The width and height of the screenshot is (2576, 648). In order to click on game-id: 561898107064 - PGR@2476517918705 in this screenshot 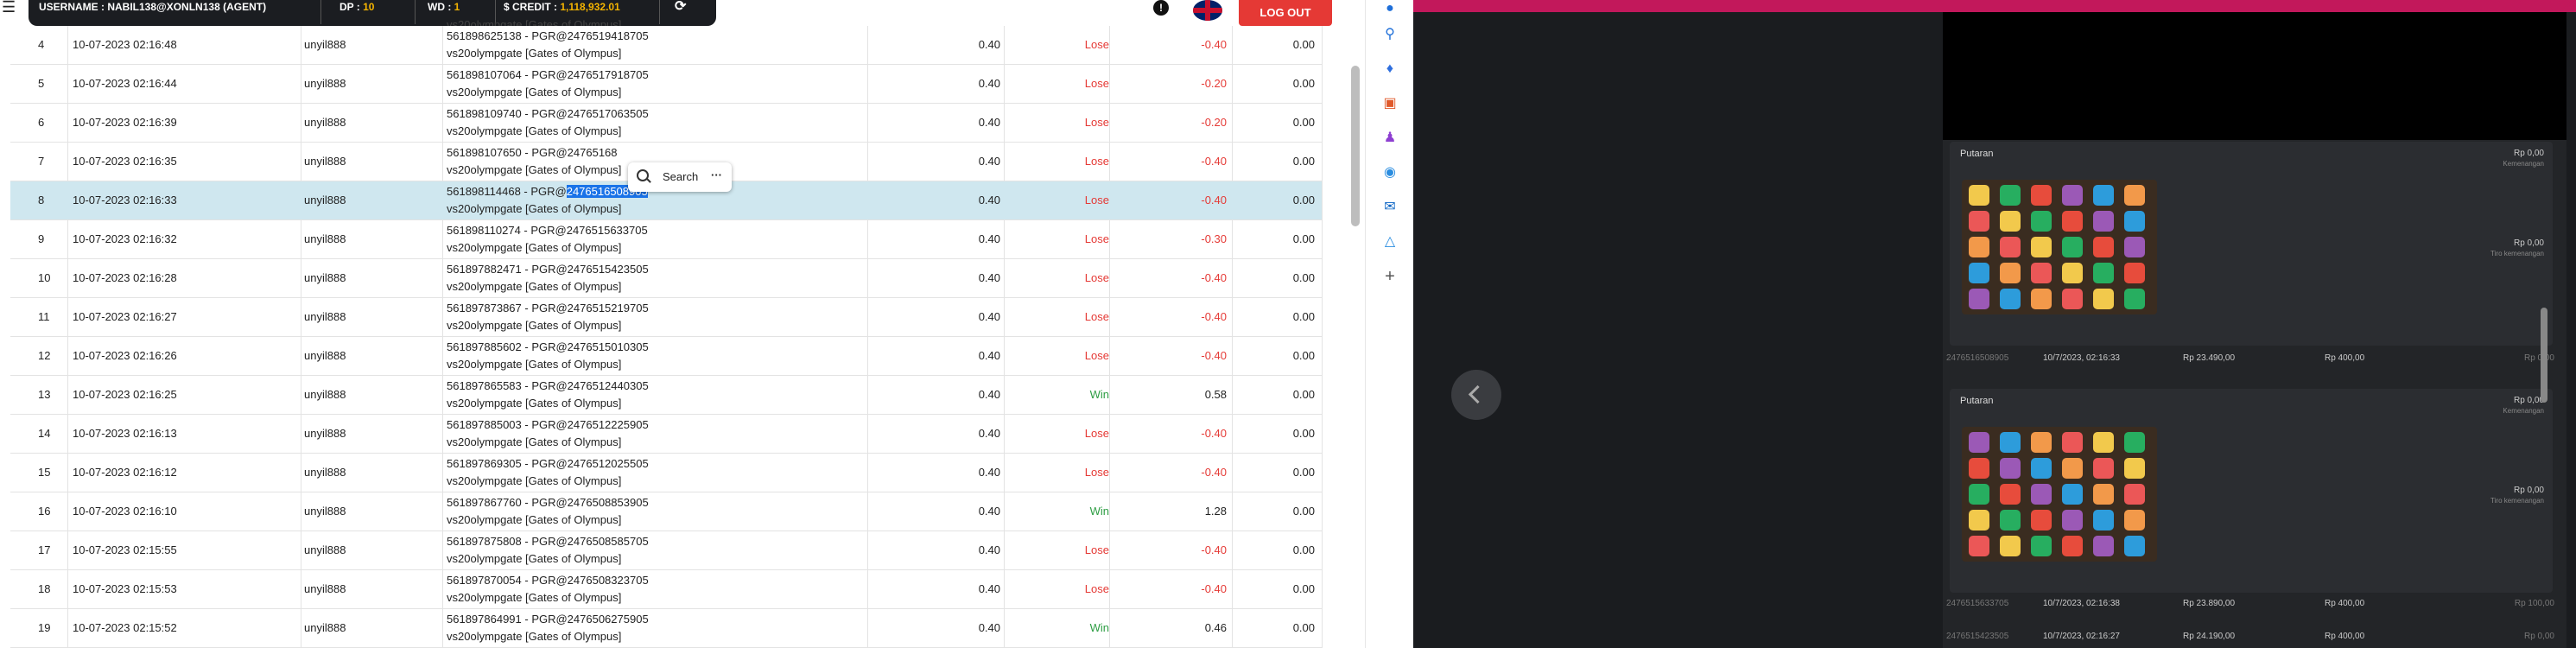, I will do `click(548, 74)`.